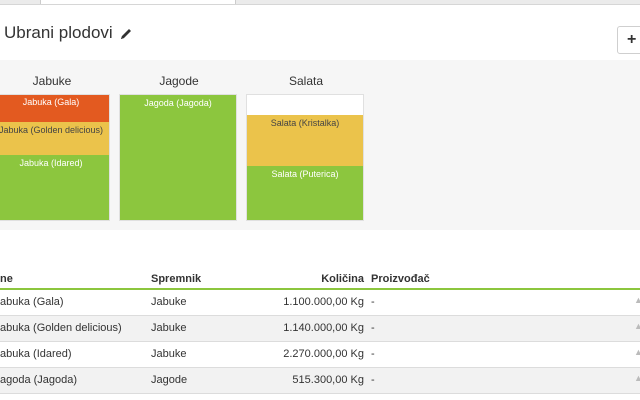 This screenshot has height=400, width=640. I want to click on row-quantity: 2.270.000,00 Kg, so click(323, 354).